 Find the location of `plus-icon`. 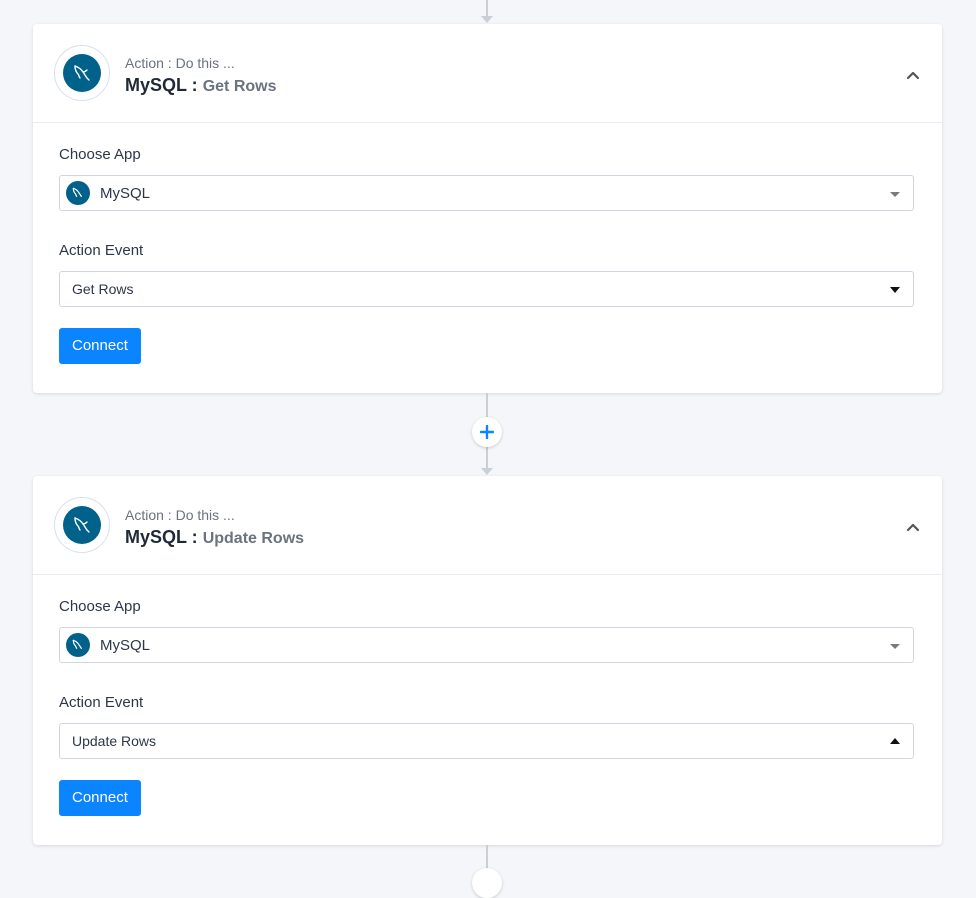

plus-icon is located at coordinates (487, 432).